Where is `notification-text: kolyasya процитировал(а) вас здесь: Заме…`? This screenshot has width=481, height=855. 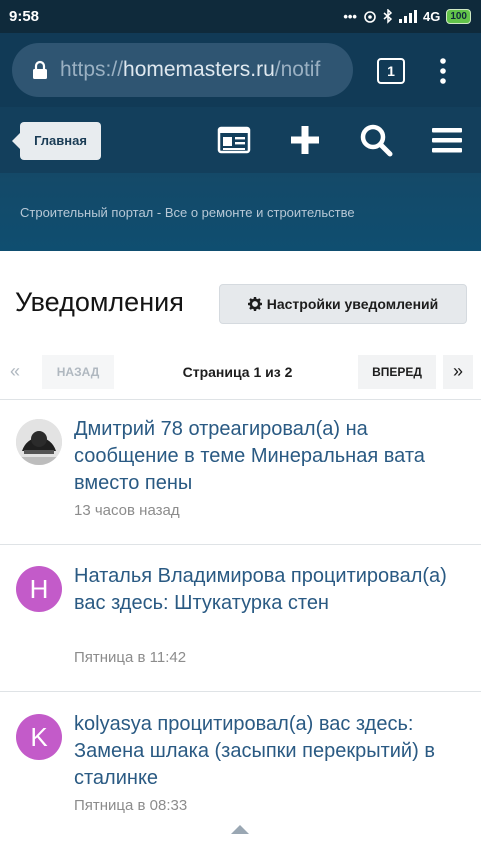 notification-text: kolyasya процитировал(а) вас здесь: Заме… is located at coordinates (271, 751).